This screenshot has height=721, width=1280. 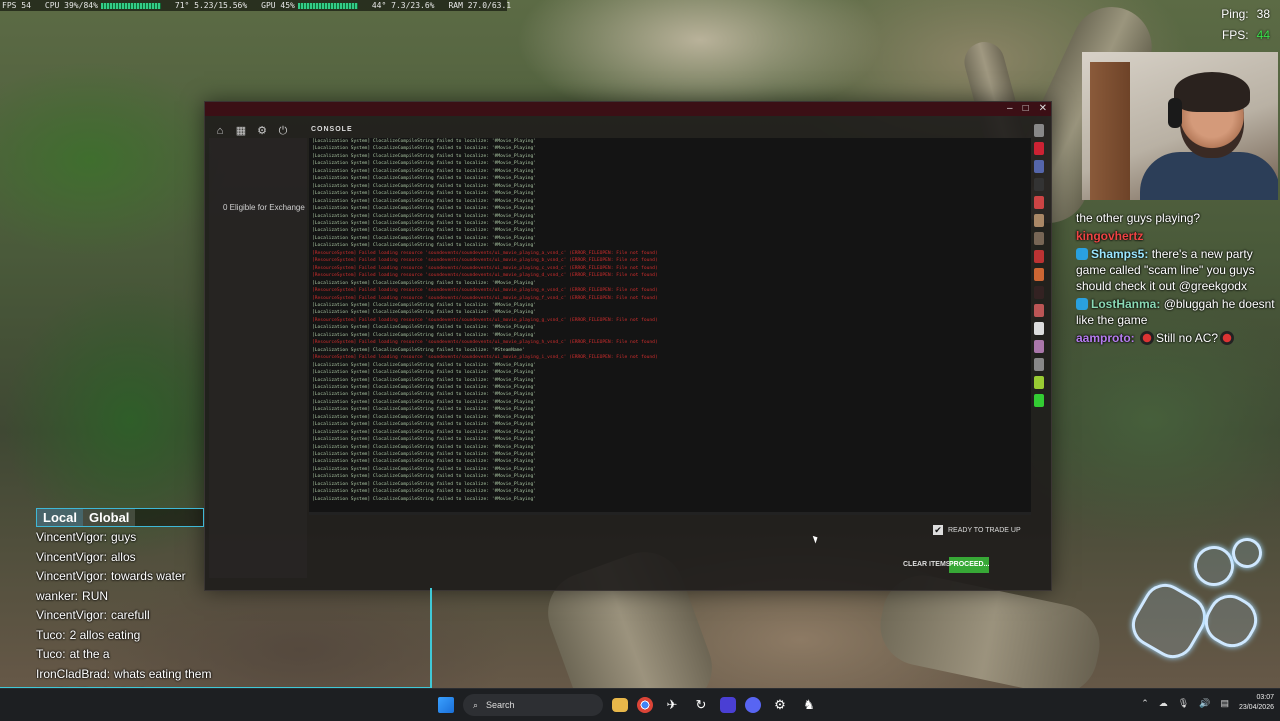 What do you see at coordinates (1231, 621) in the screenshot?
I see `water-ability-icon` at bounding box center [1231, 621].